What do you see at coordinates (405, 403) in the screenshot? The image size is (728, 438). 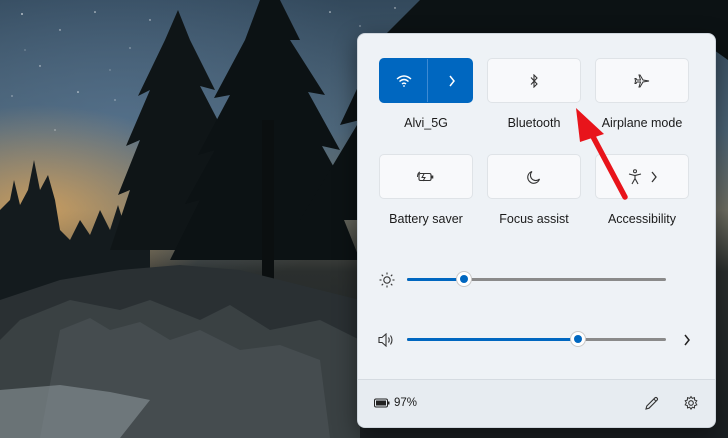 I see `battery-percent: 97%` at bounding box center [405, 403].